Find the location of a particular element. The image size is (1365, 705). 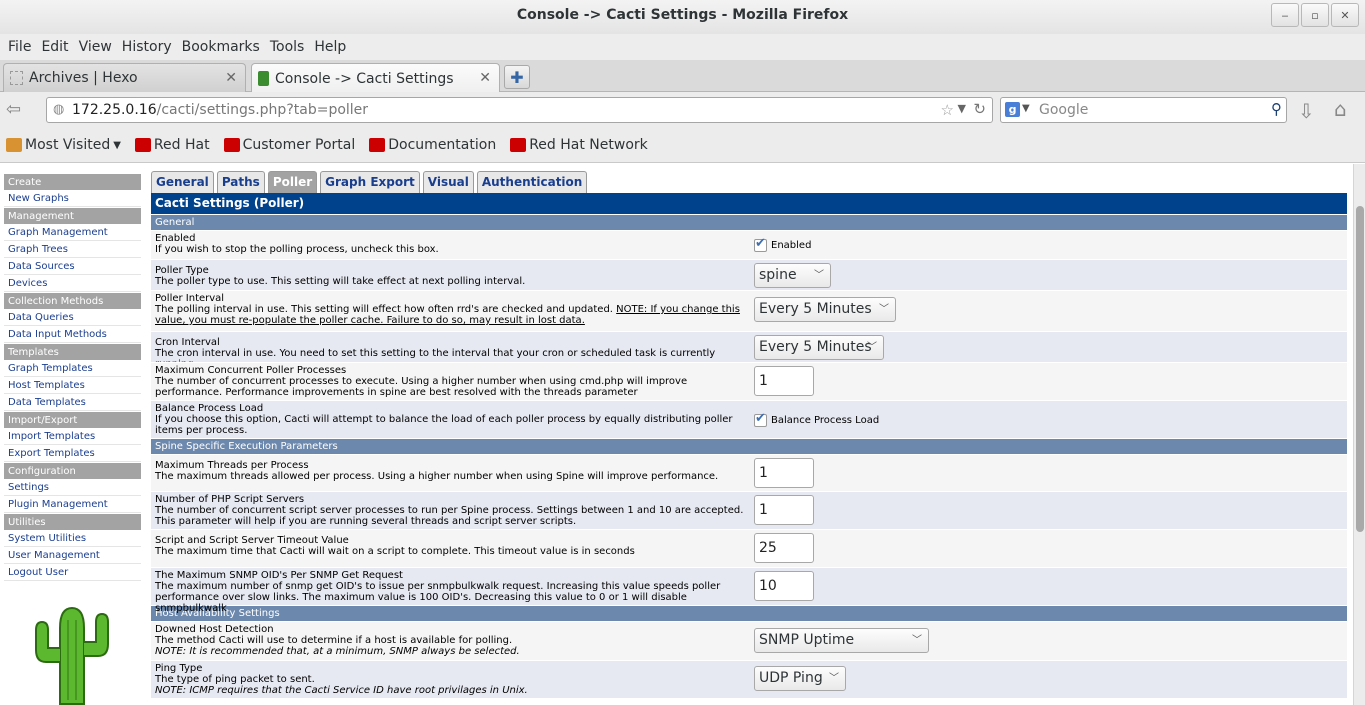

scrollbar-thumb is located at coordinates (1360, 369).